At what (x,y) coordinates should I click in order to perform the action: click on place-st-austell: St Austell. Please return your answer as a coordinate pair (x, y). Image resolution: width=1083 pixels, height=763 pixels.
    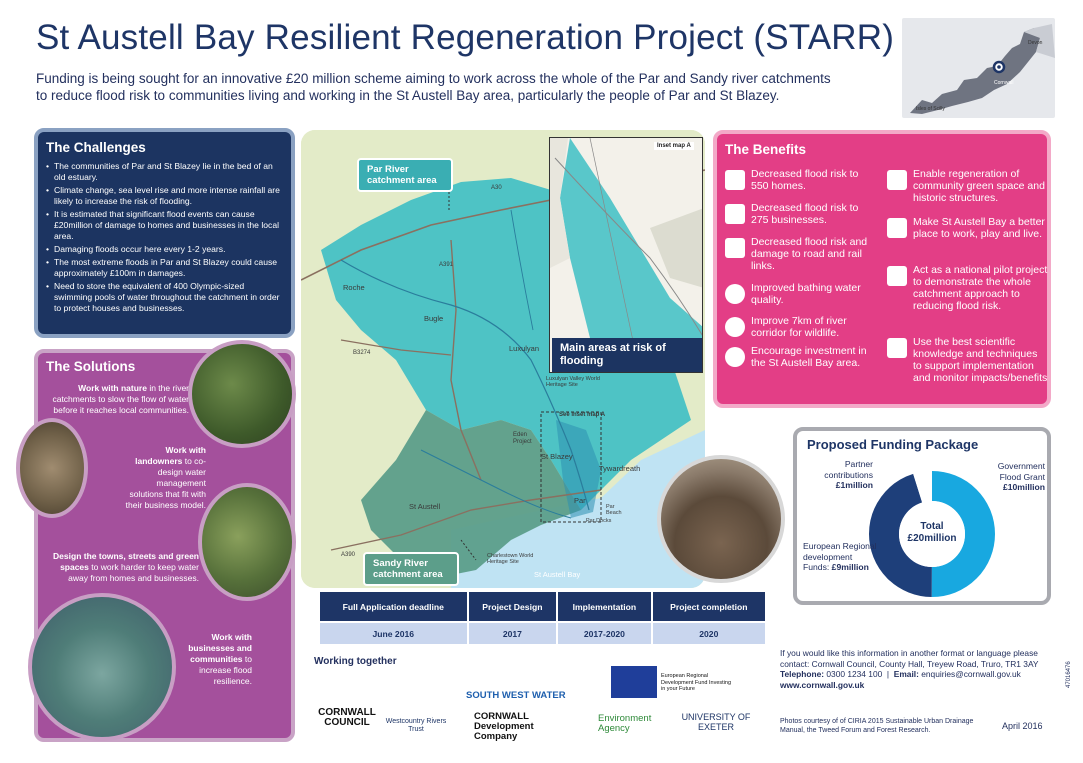
    Looking at the image, I should click on (425, 506).